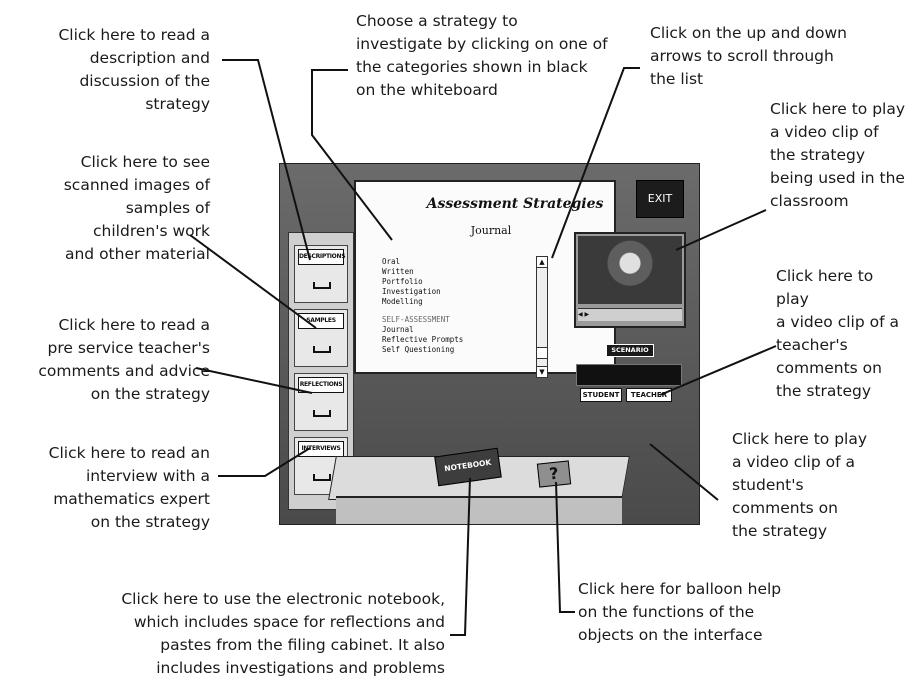 This screenshot has height=689, width=913. Describe the element at coordinates (422, 272) in the screenshot. I see `strategy-item: Written` at that location.